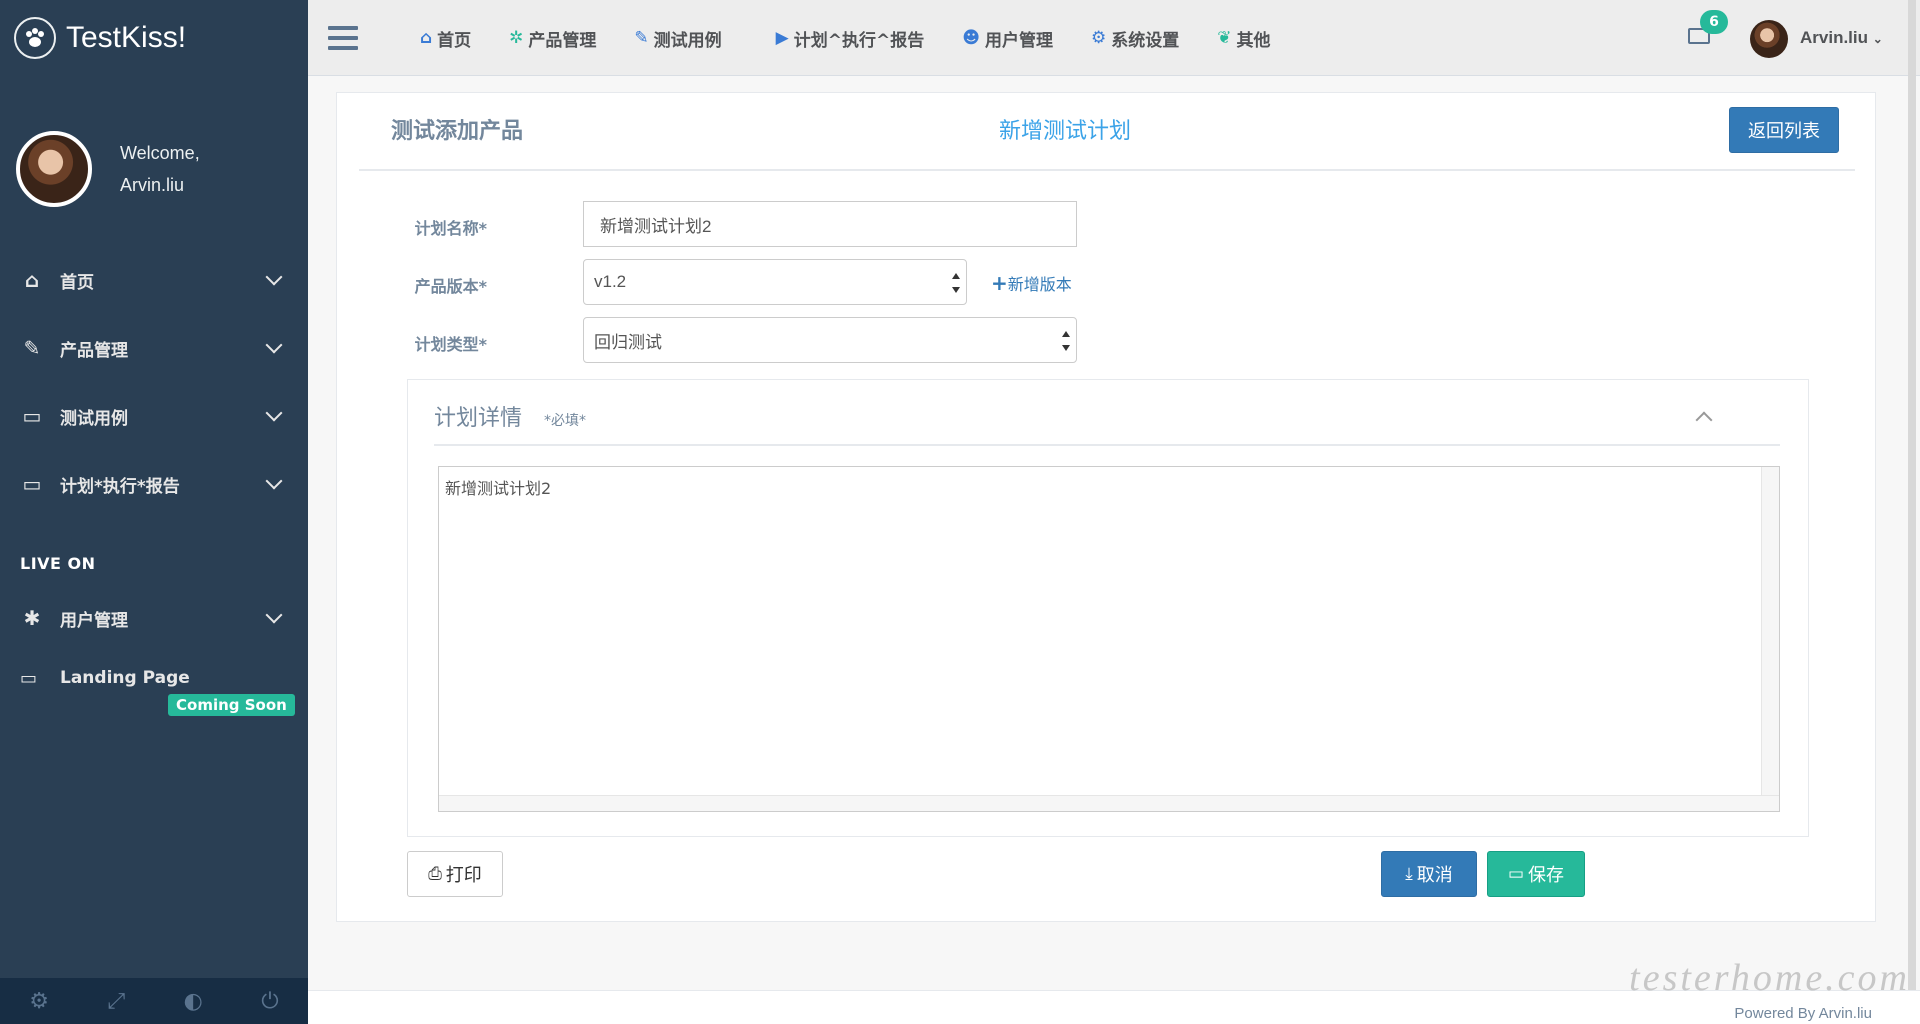  I want to click on download-icon: ⤓, so click(1409, 874).